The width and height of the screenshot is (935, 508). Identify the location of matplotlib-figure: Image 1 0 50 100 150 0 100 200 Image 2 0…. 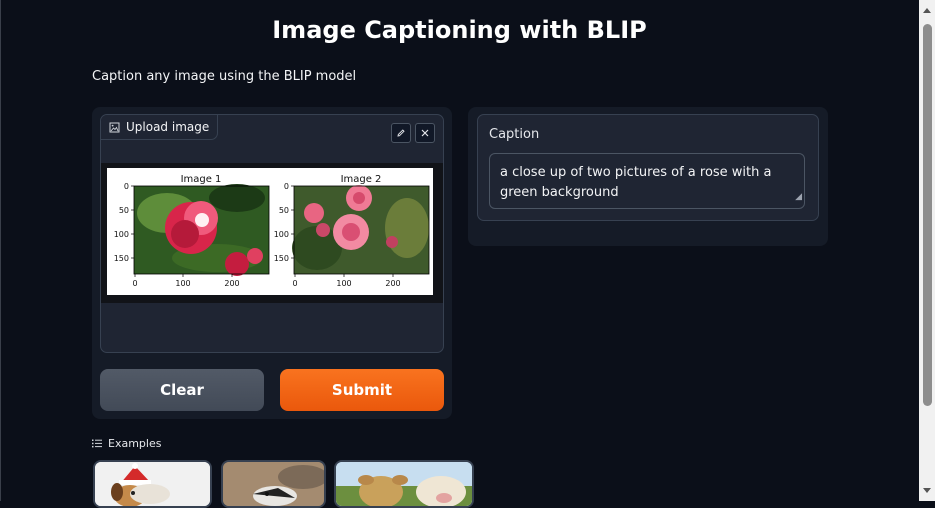
(272, 231).